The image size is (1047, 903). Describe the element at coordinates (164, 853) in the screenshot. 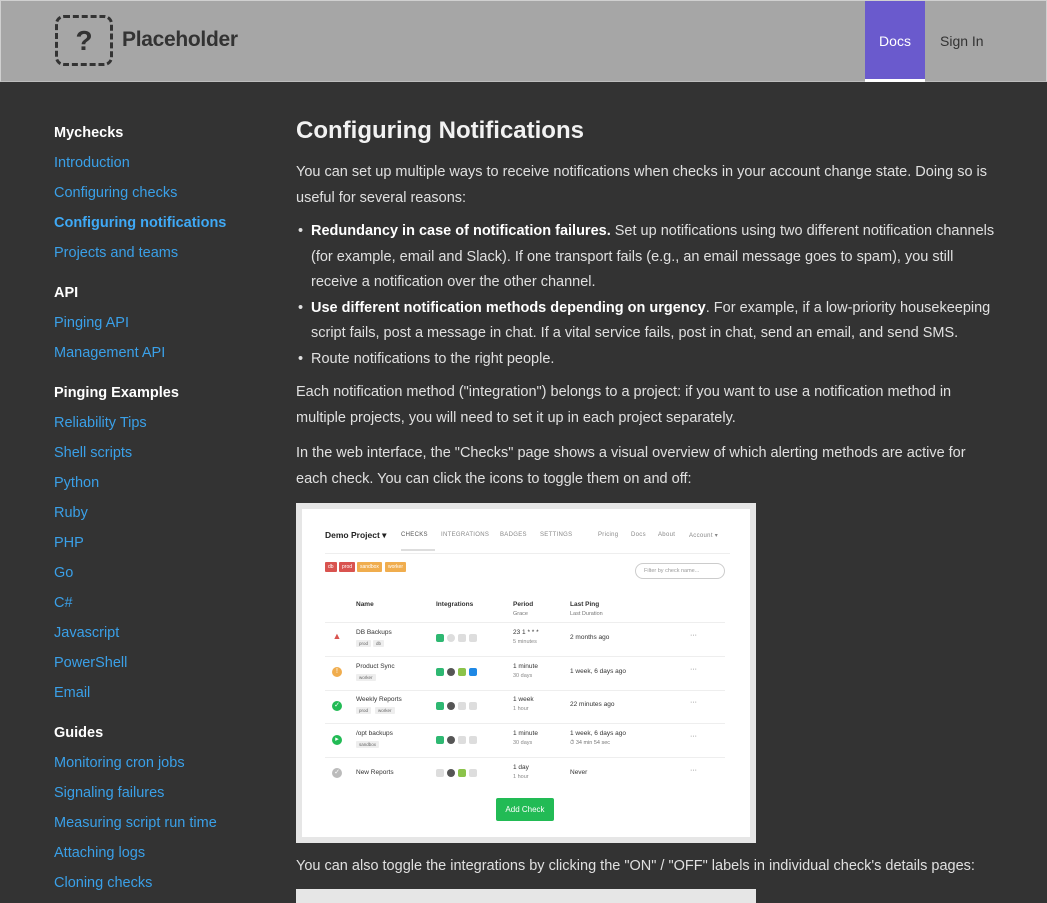

I see `sidebar-item-attaching-logs: Attaching logs` at that location.